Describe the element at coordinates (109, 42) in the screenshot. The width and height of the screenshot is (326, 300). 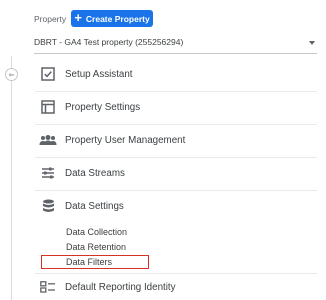
I see `property-select-value: DBRT - GA4 Test property (255256294)` at that location.